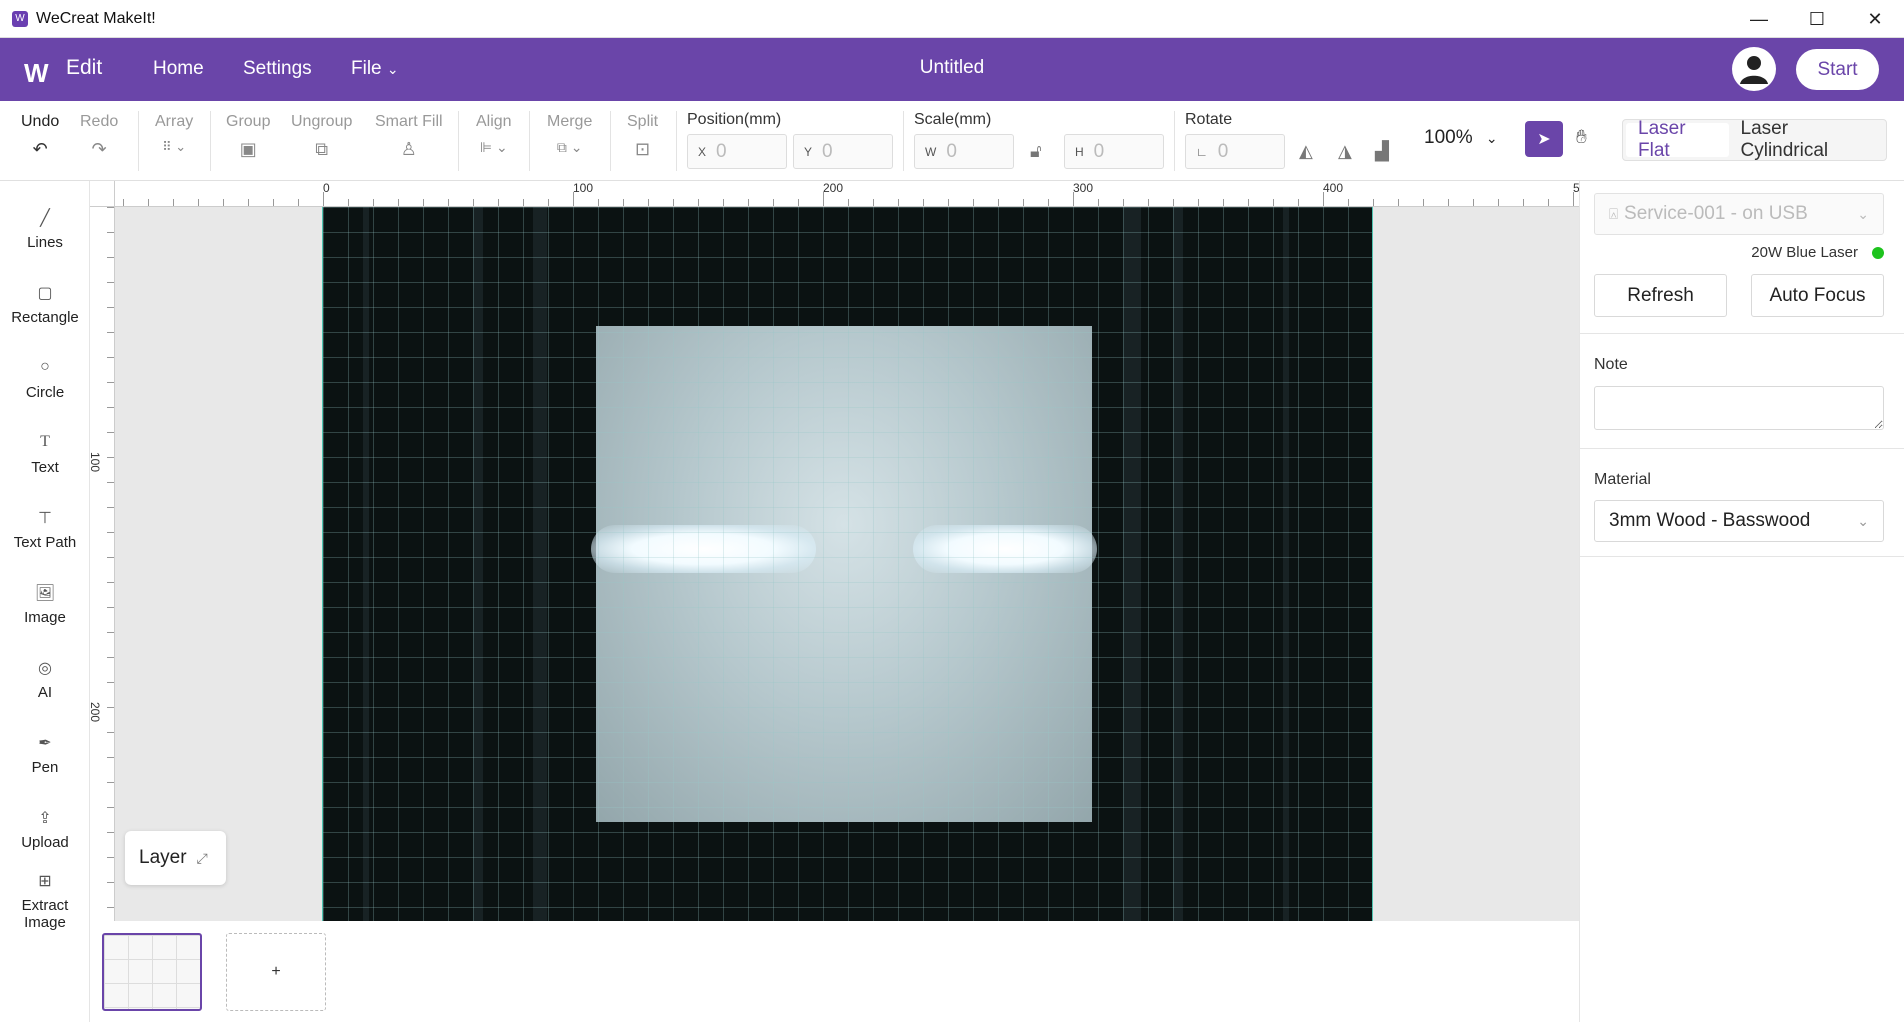  Describe the element at coordinates (1759, 19) in the screenshot. I see `minimize-button: —` at that location.